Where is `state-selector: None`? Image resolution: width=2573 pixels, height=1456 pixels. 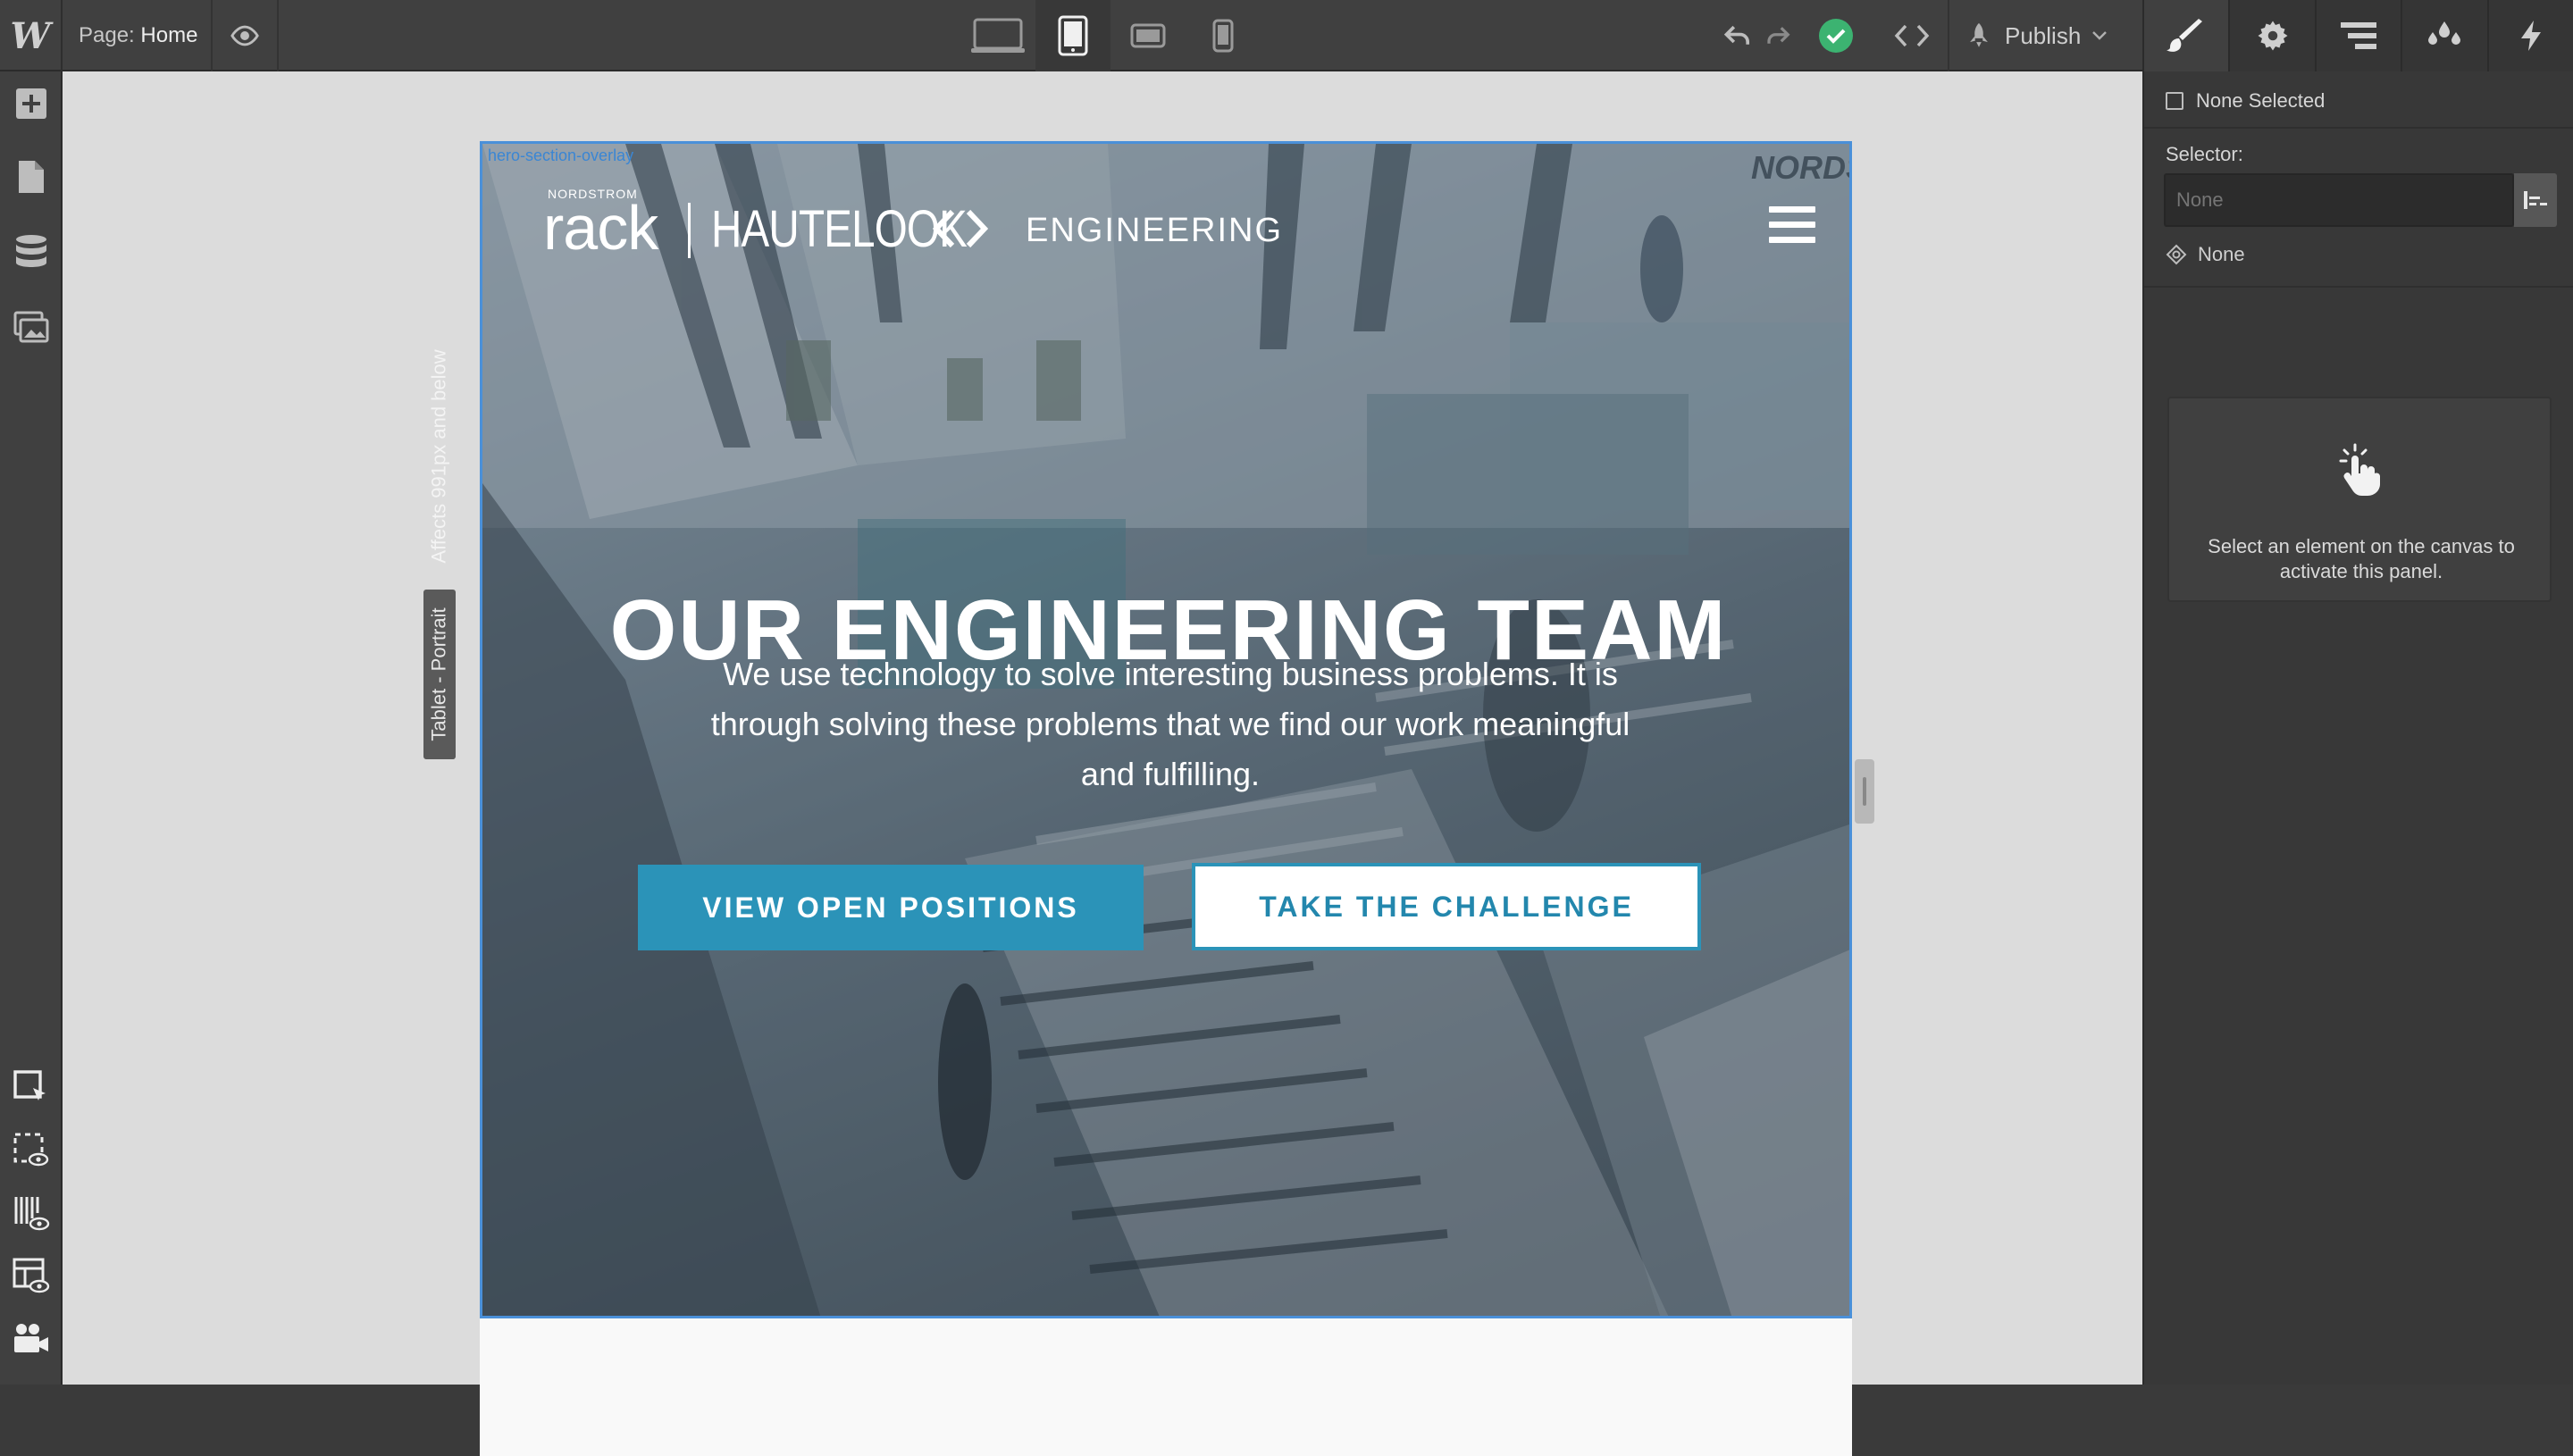 state-selector: None is located at coordinates (2205, 254).